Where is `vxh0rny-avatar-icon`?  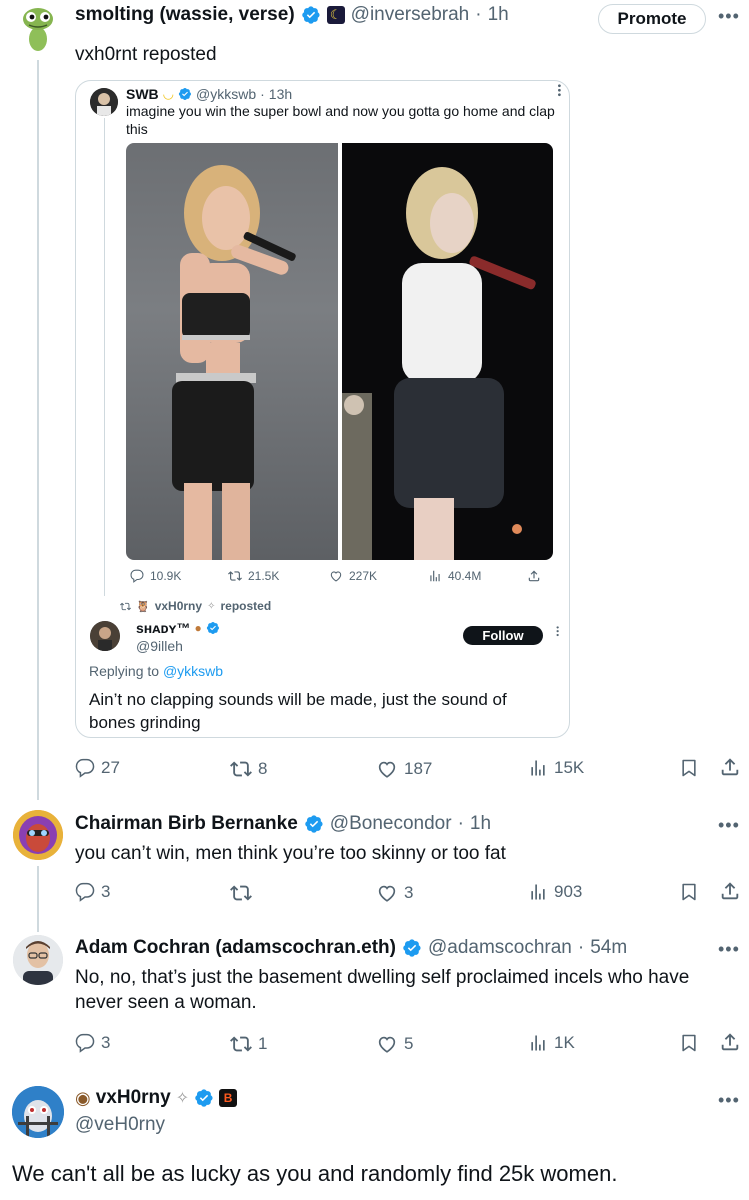 vxh0rny-avatar-icon is located at coordinates (38, 1112).